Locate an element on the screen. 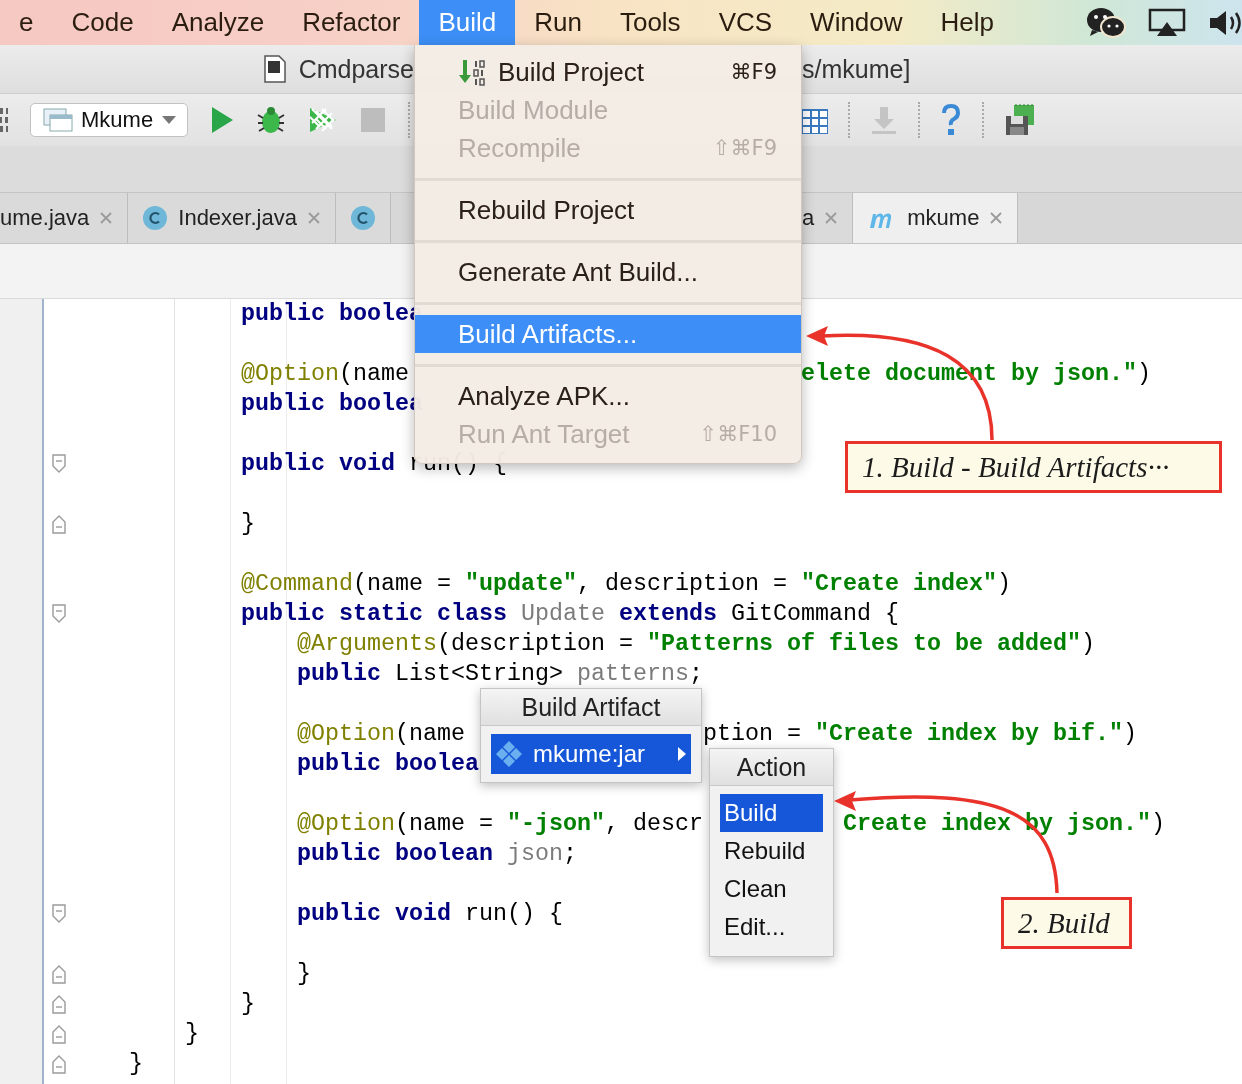 Image resolution: width=1242 pixels, height=1084 pixels. help-icon is located at coordinates (951, 120).